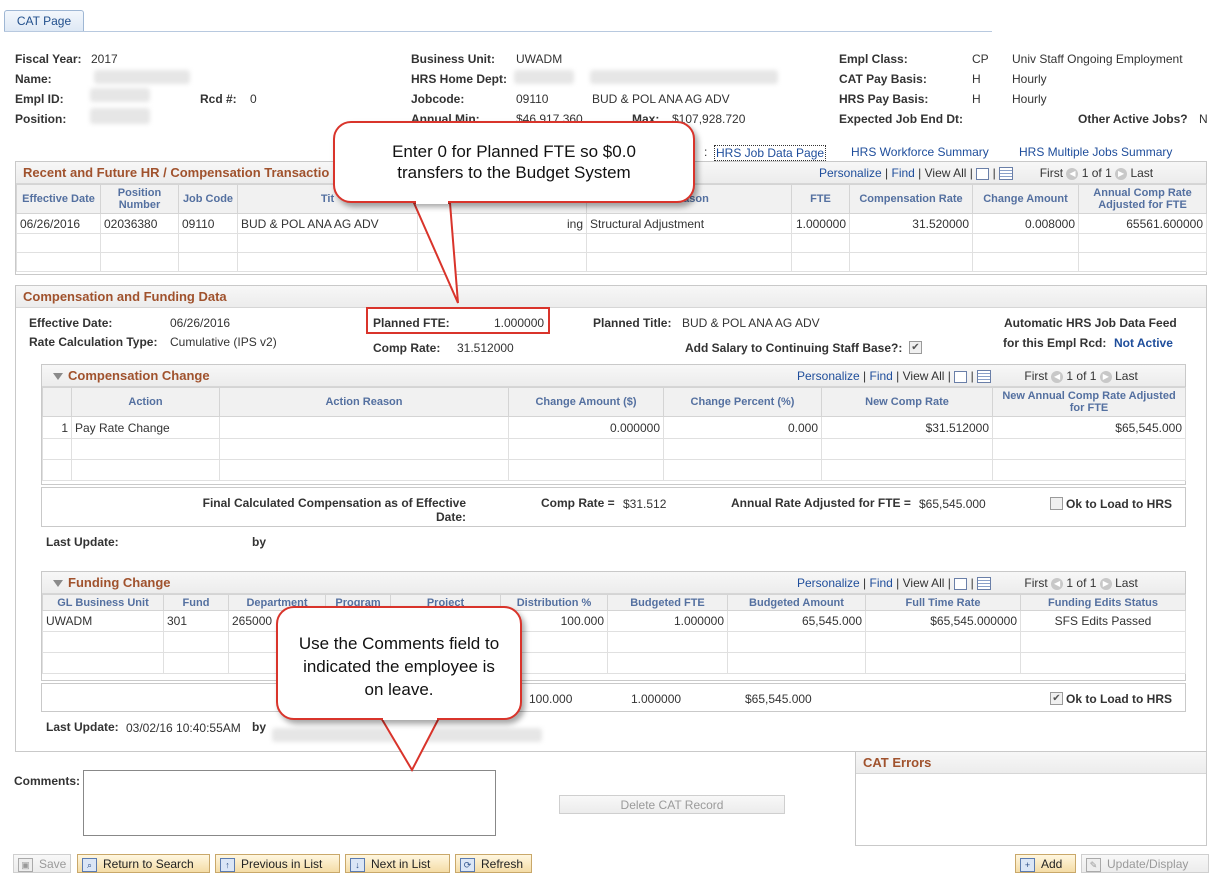 Image resolution: width=1225 pixels, height=888 pixels. I want to click on planned-fte-field: 1.000000, so click(519, 323).